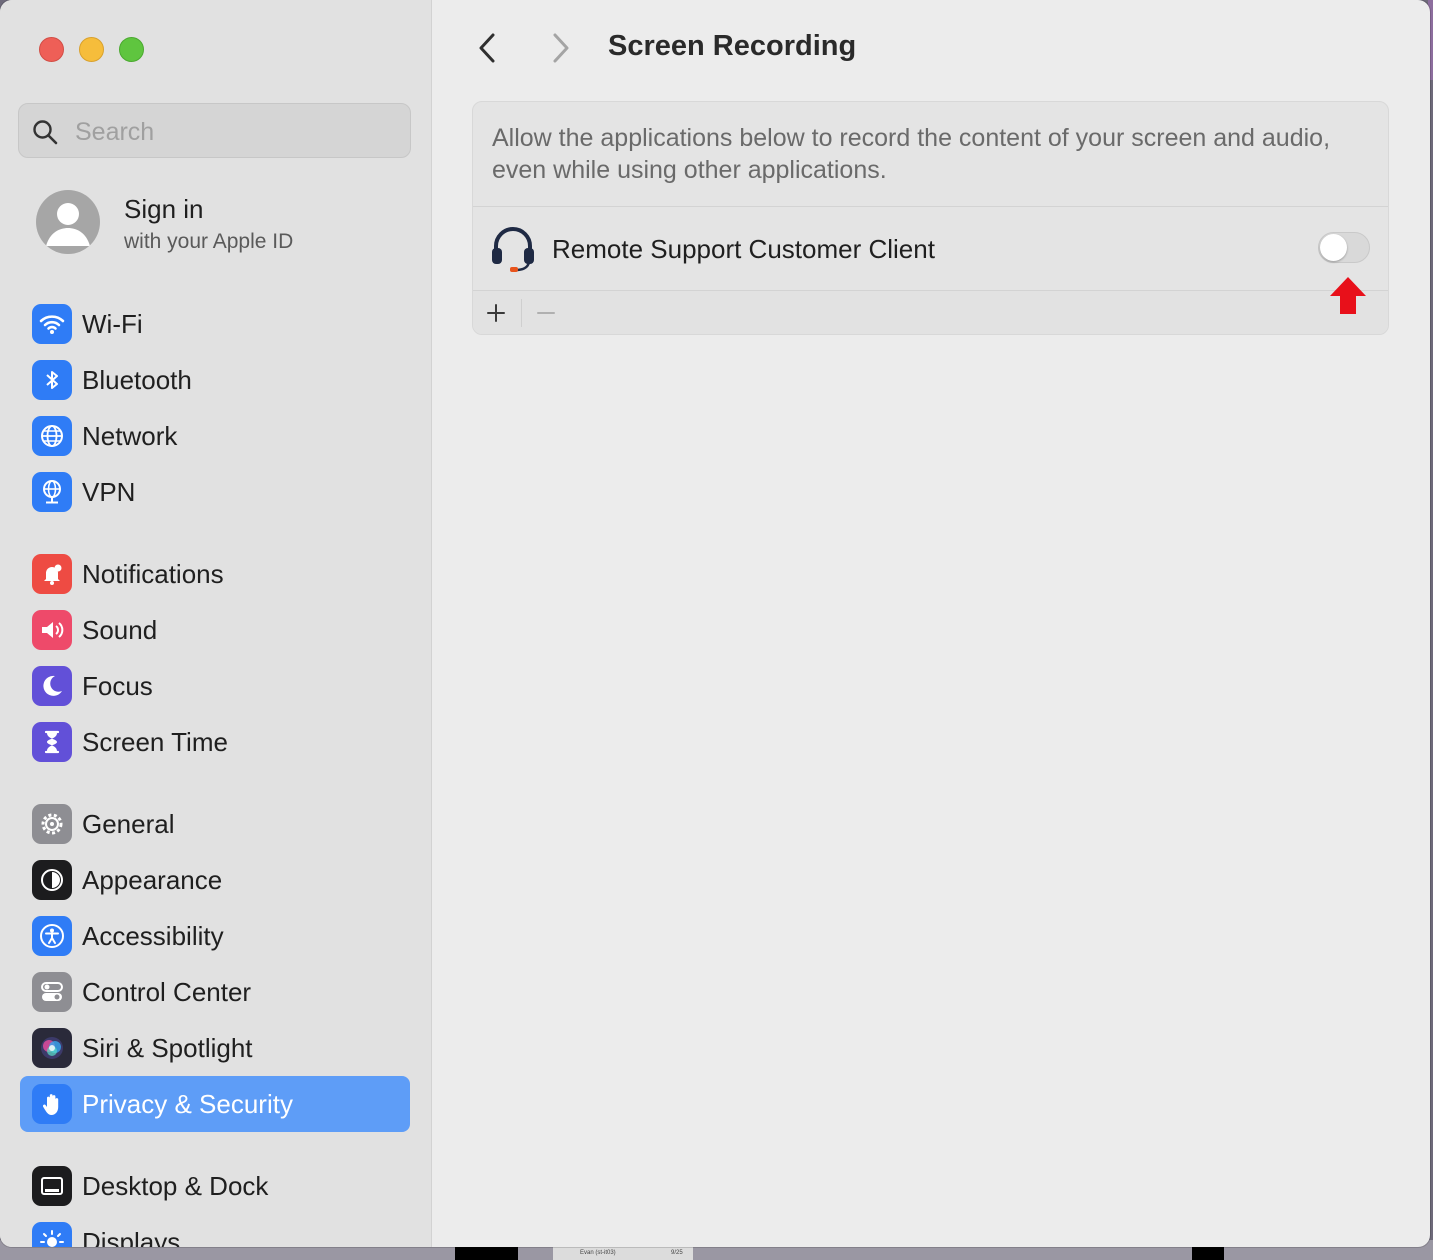  Describe the element at coordinates (52, 992) in the screenshot. I see `control-center-icon` at that location.